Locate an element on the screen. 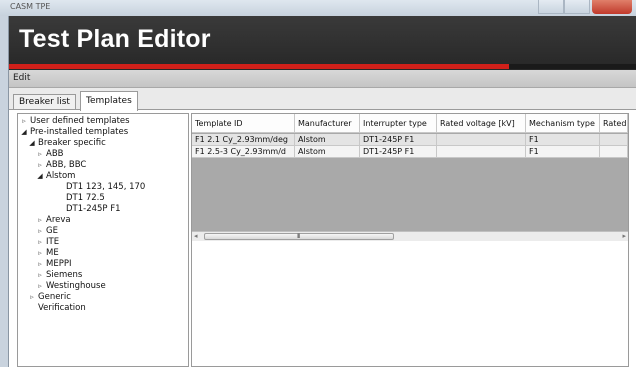 This screenshot has width=636, height=367. tree-item-label: DT1 72.5 is located at coordinates (85, 198).